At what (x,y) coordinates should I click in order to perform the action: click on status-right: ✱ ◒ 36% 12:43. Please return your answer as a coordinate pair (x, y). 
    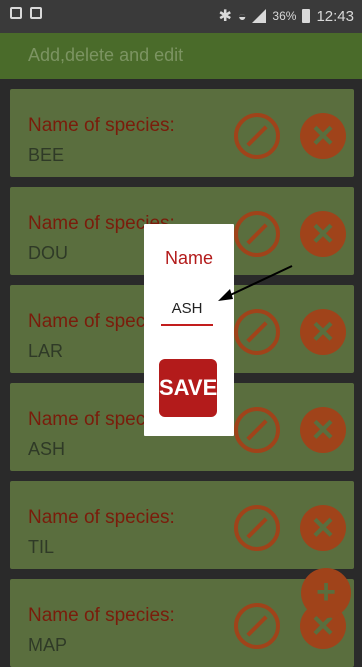
    Looking at the image, I should click on (286, 16).